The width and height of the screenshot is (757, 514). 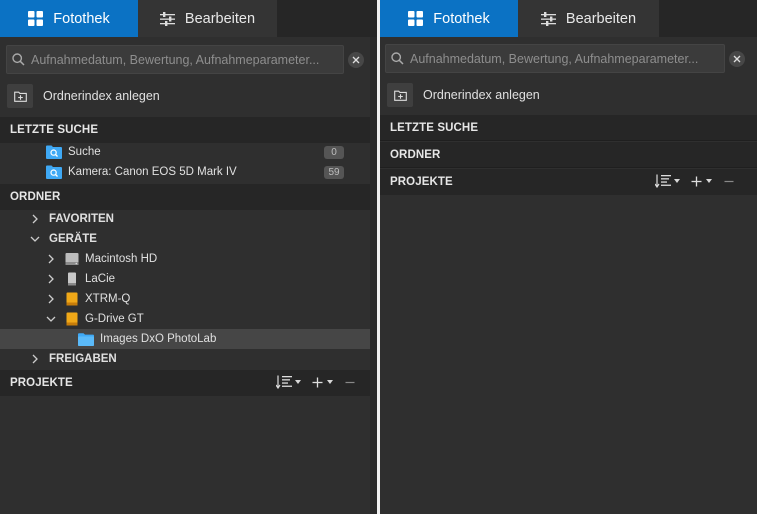 What do you see at coordinates (188, 319) in the screenshot?
I see `drive-item: G-Drive GT` at bounding box center [188, 319].